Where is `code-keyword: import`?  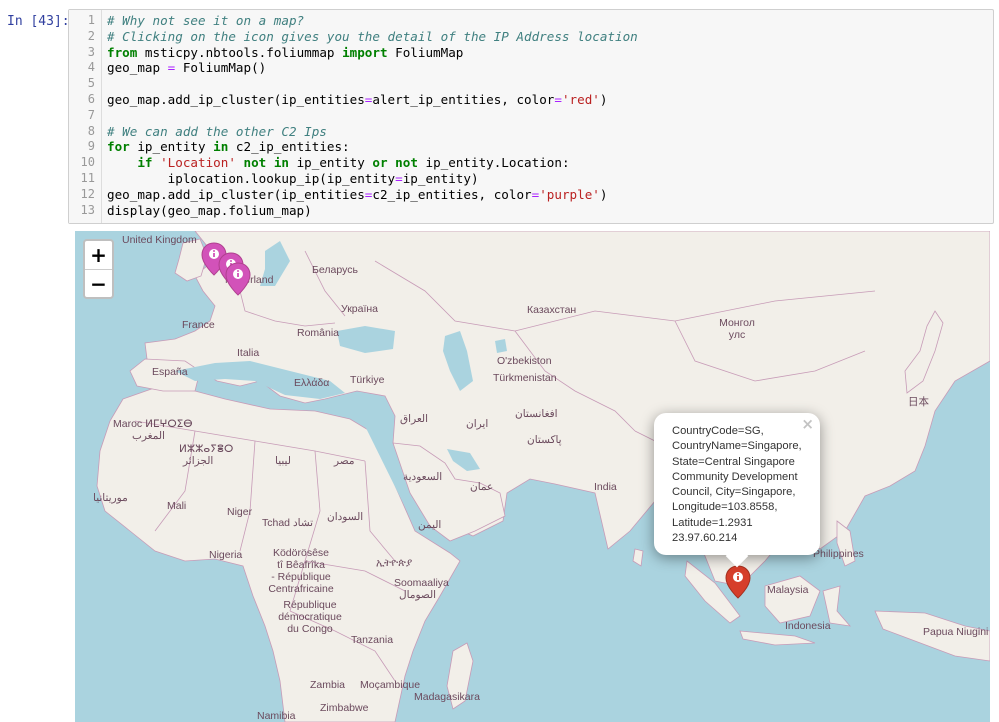
code-keyword: import is located at coordinates (365, 52).